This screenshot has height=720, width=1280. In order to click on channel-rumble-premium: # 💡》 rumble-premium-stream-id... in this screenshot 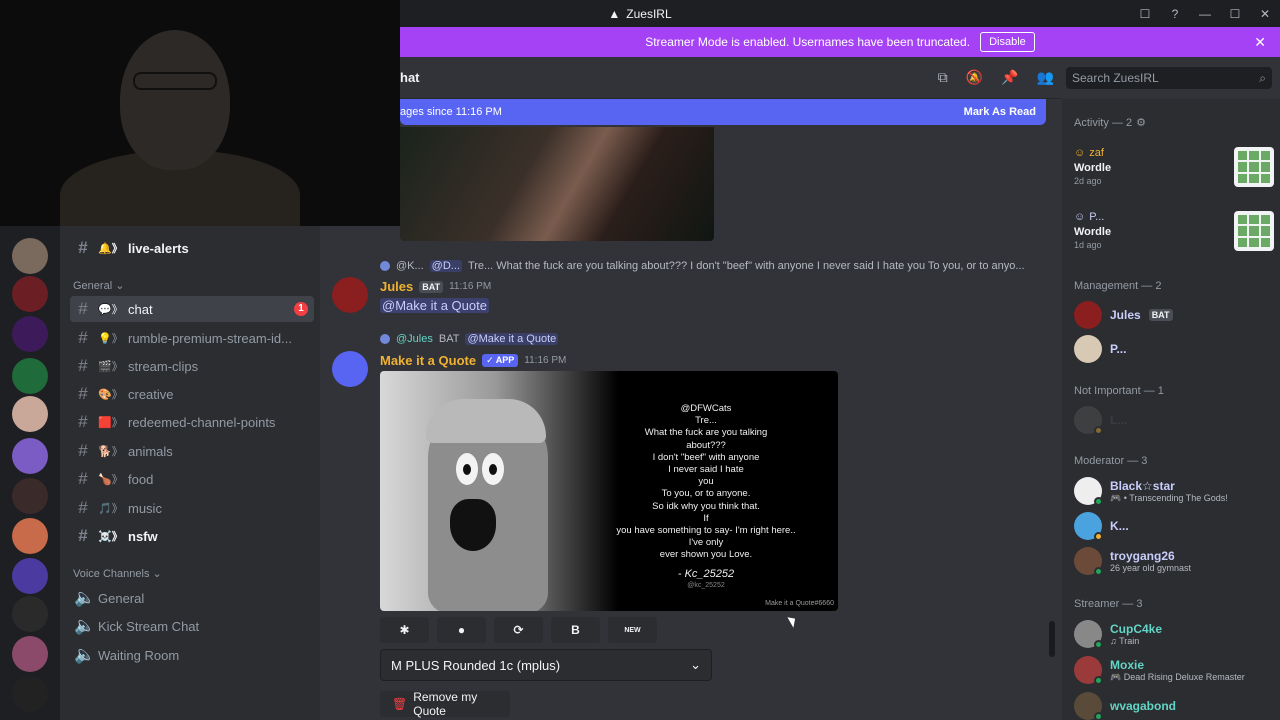, I will do `click(192, 338)`.